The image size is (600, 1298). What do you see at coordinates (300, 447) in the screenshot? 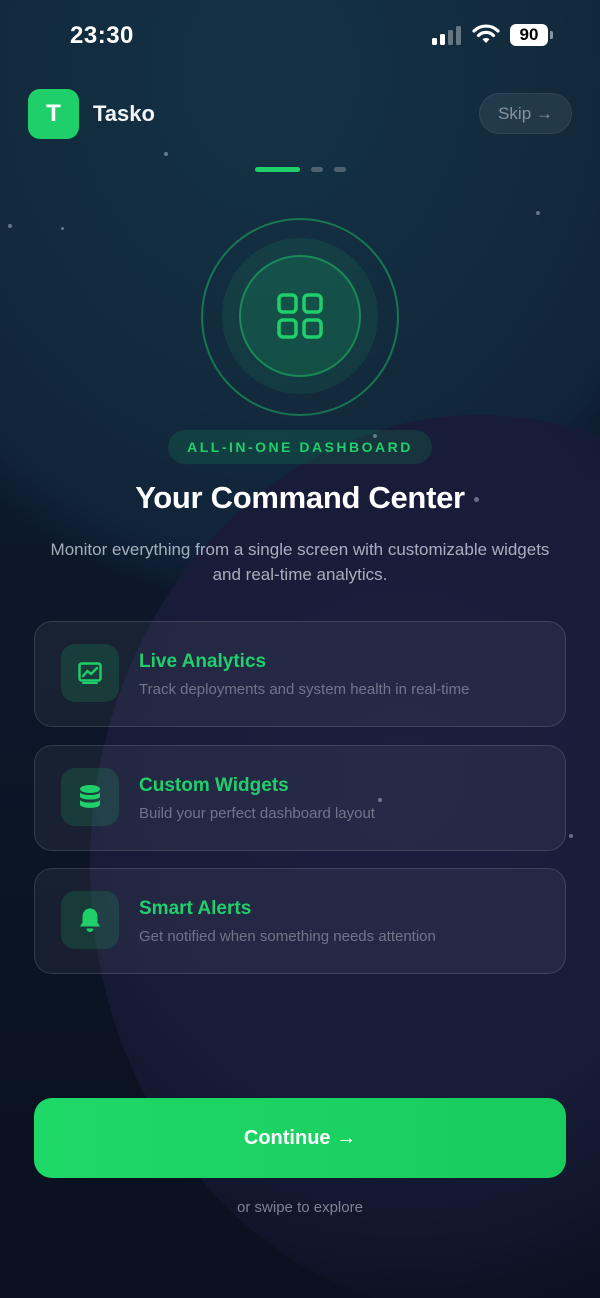
I see `category-tag: ALL-IN-ONE DASHBOARD` at bounding box center [300, 447].